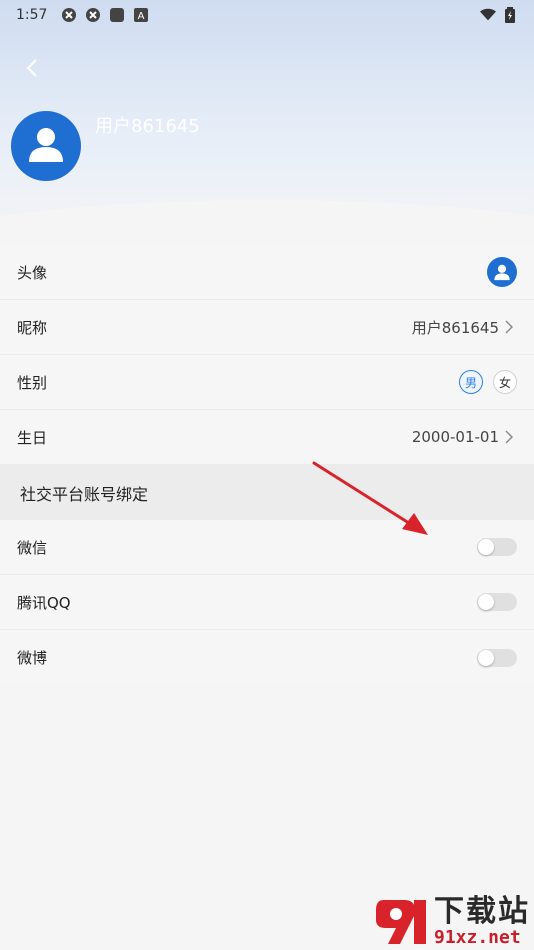  What do you see at coordinates (44, 602) in the screenshot?
I see `qq-label: 腾讯QQ` at bounding box center [44, 602].